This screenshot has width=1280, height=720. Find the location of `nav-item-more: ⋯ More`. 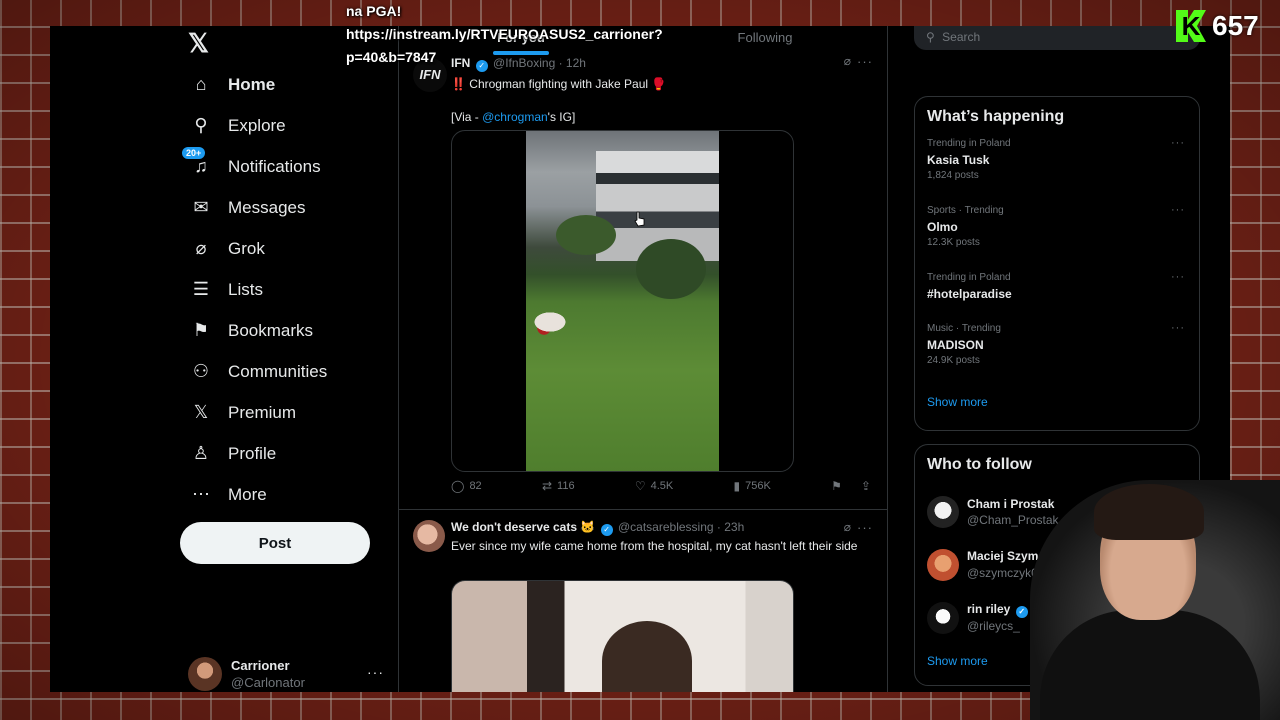

nav-item-more: ⋯ More is located at coordinates (290, 494).